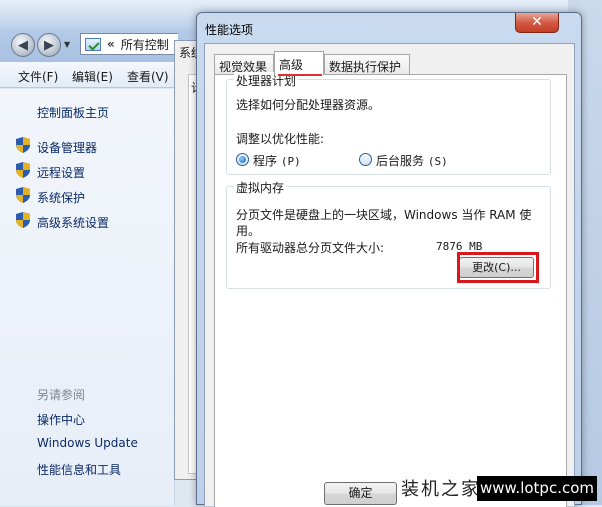  I want to click on close-button: ✕, so click(537, 23).